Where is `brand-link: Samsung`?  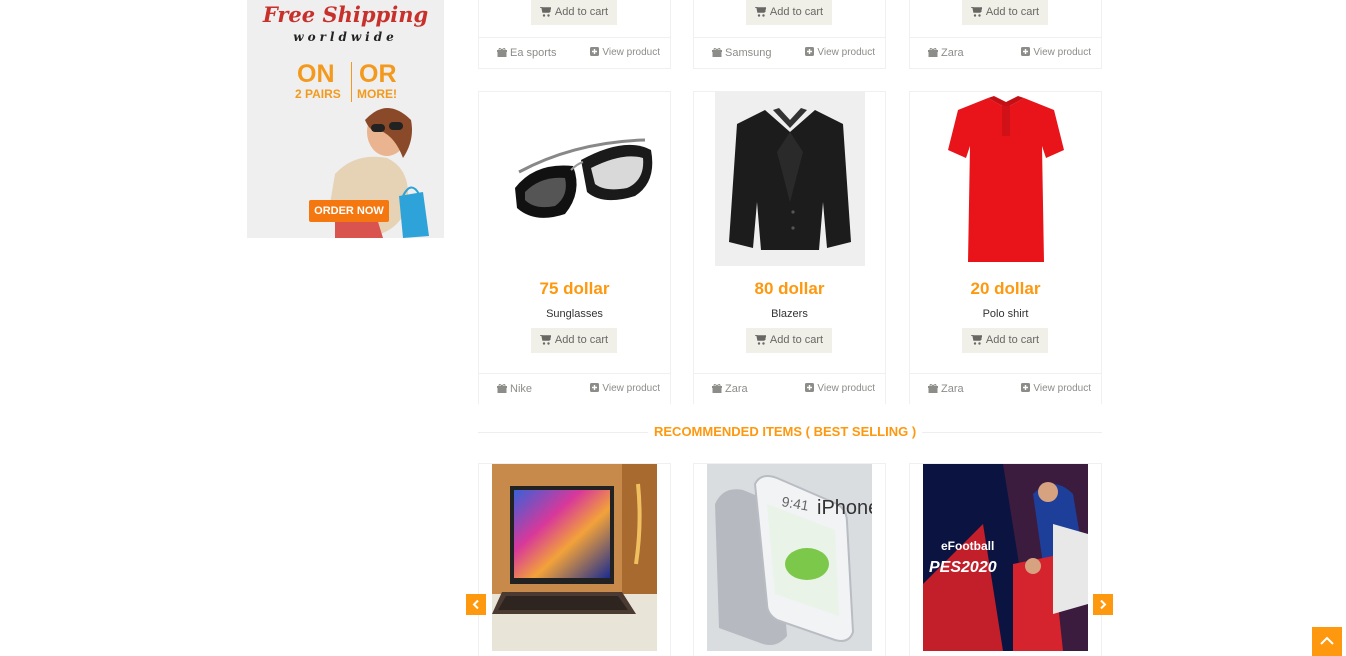
brand-link: Samsung is located at coordinates (741, 53).